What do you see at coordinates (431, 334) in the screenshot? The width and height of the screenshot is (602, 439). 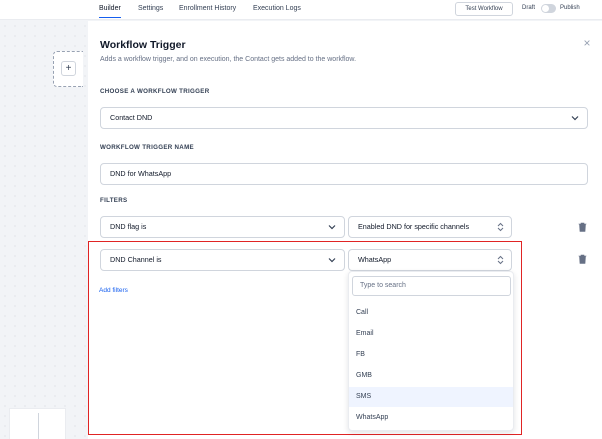 I see `dropdown-option-email: Email` at bounding box center [431, 334].